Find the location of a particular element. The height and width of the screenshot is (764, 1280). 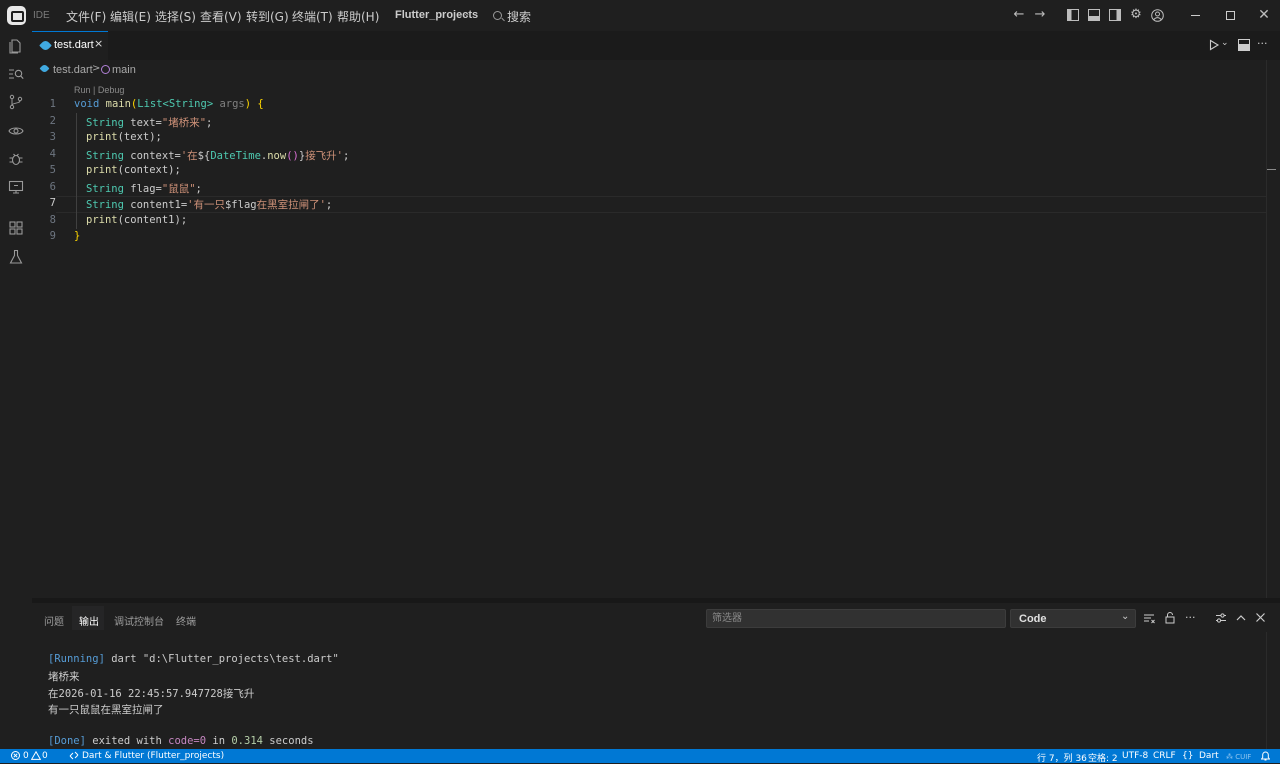

menu-file: 文件(F) is located at coordinates (86, 16).